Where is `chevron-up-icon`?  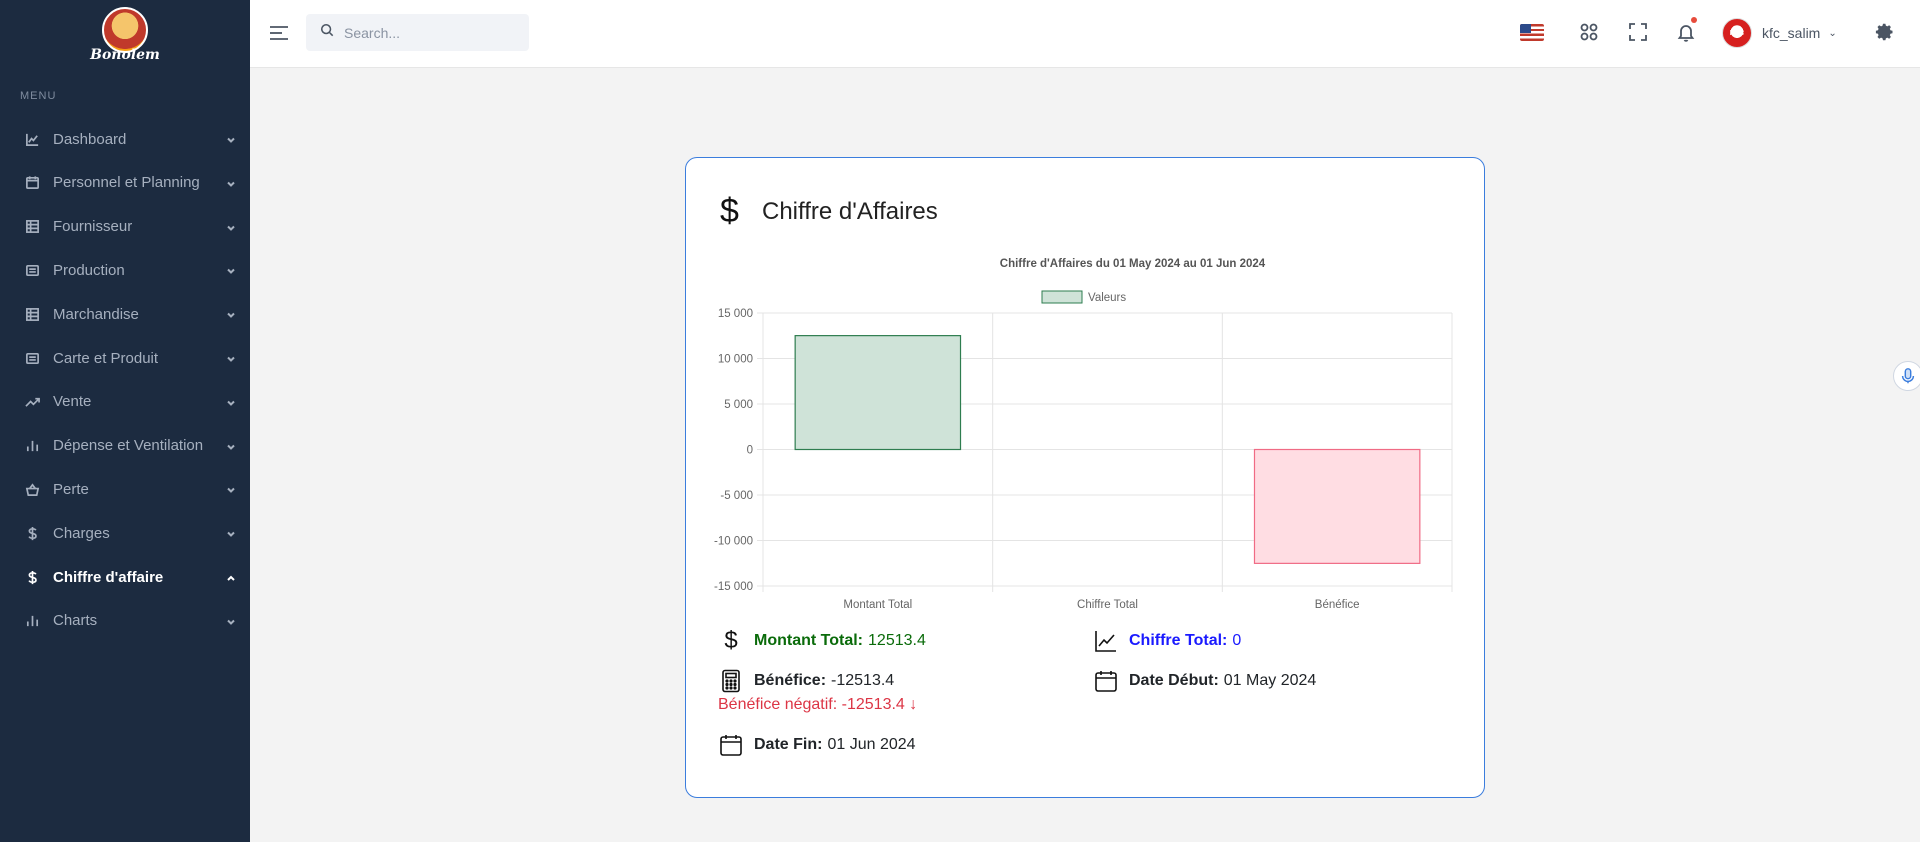
chevron-up-icon is located at coordinates (232, 576).